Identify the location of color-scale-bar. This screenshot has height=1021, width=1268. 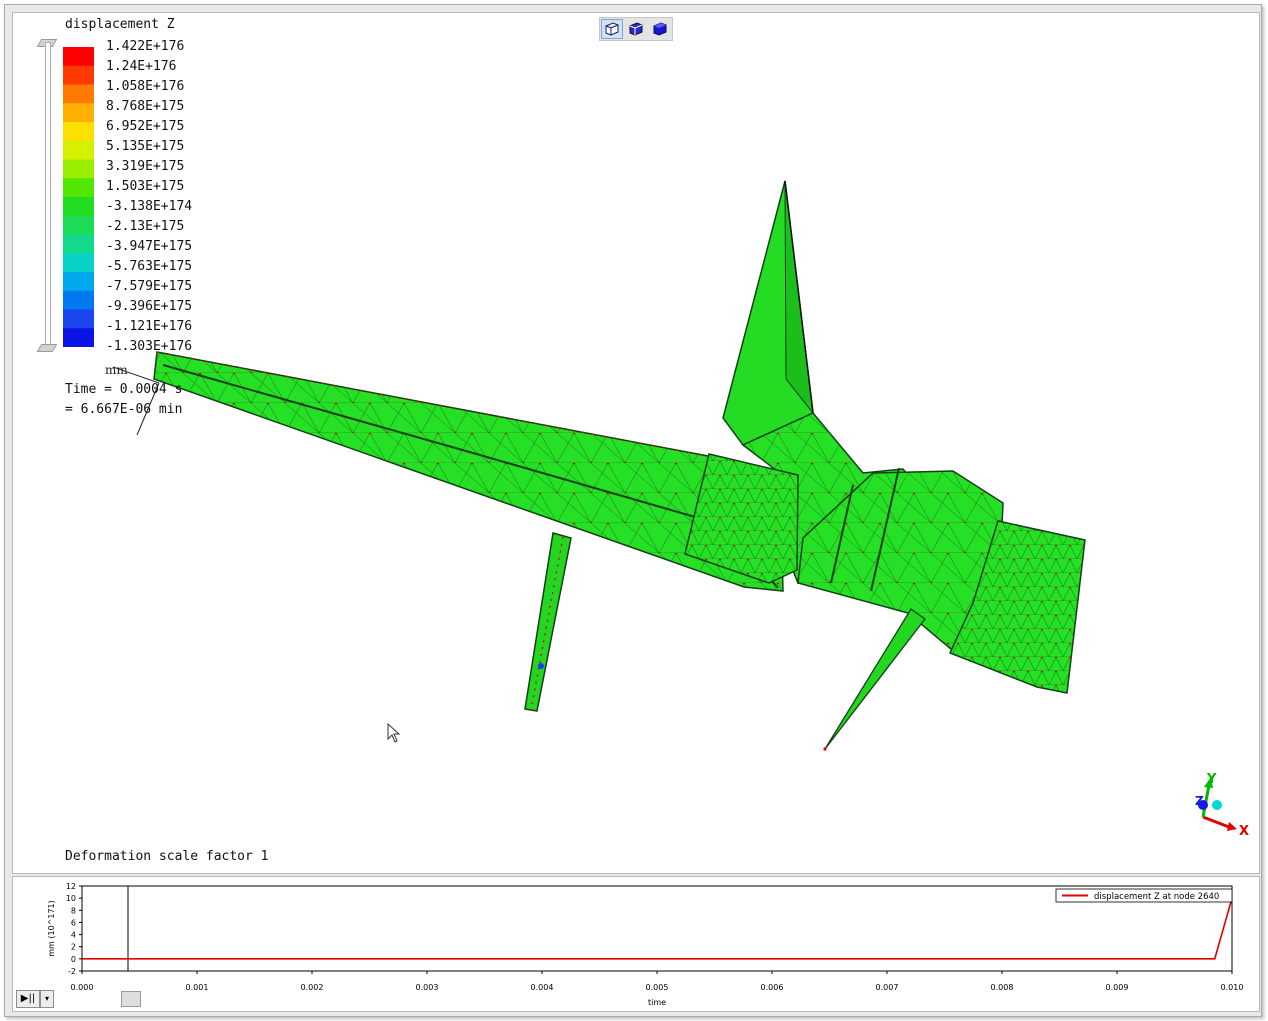
(78, 197).